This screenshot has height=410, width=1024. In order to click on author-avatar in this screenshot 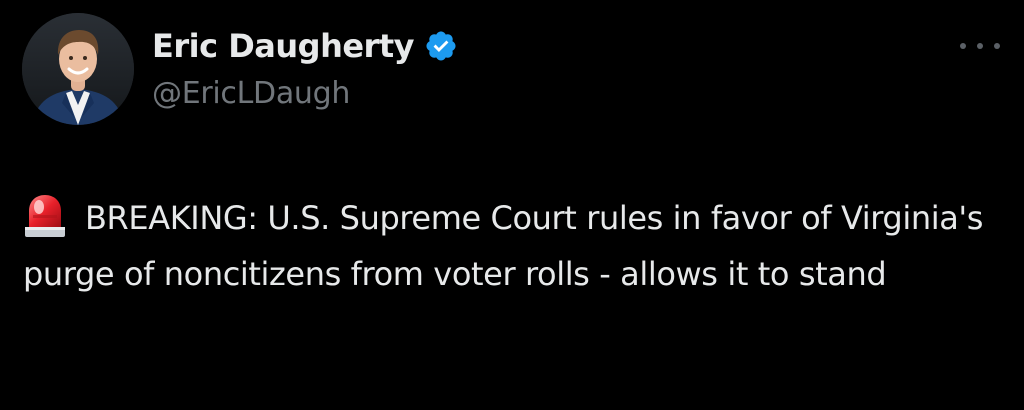, I will do `click(78, 69)`.